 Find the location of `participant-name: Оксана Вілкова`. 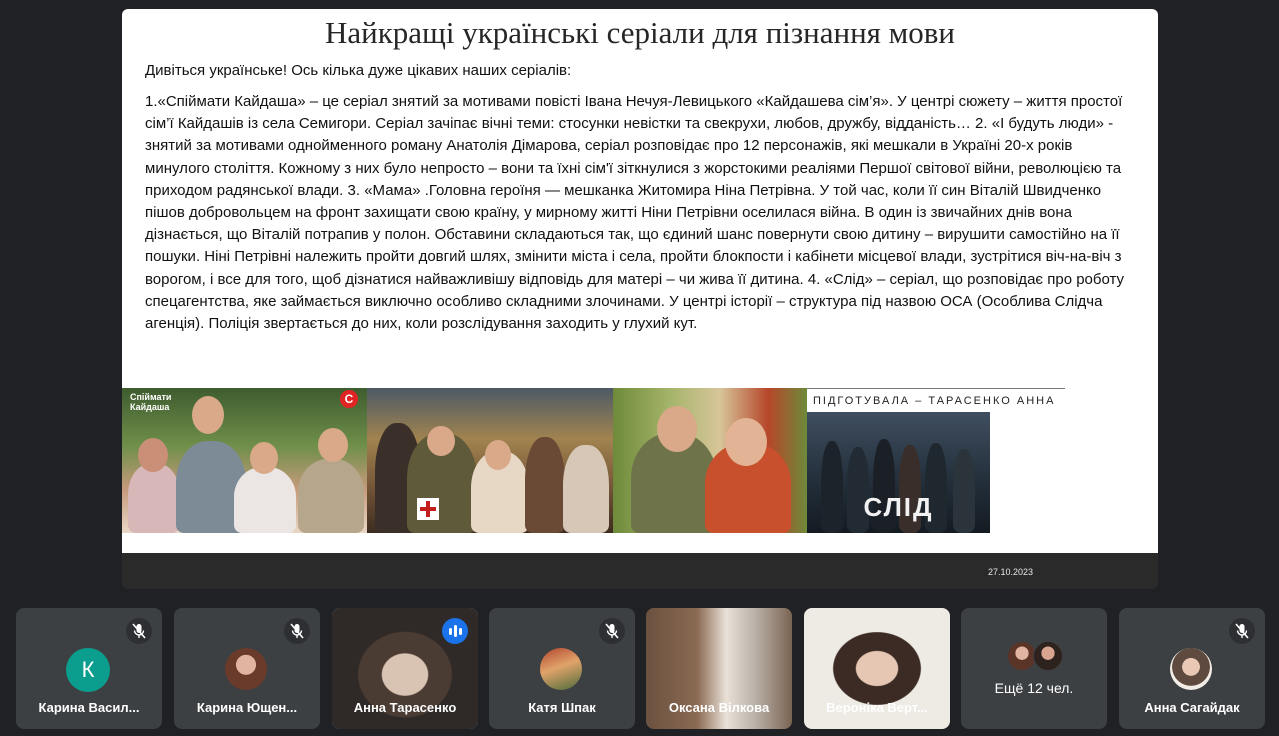

participant-name: Оксана Вілкова is located at coordinates (719, 707).